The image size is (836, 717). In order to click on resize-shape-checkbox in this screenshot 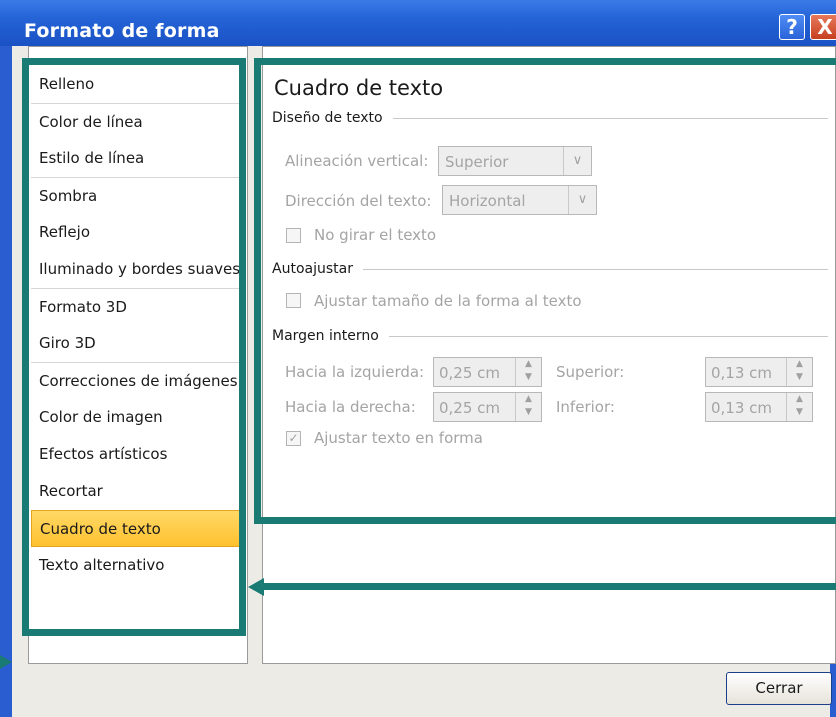, I will do `click(293, 300)`.